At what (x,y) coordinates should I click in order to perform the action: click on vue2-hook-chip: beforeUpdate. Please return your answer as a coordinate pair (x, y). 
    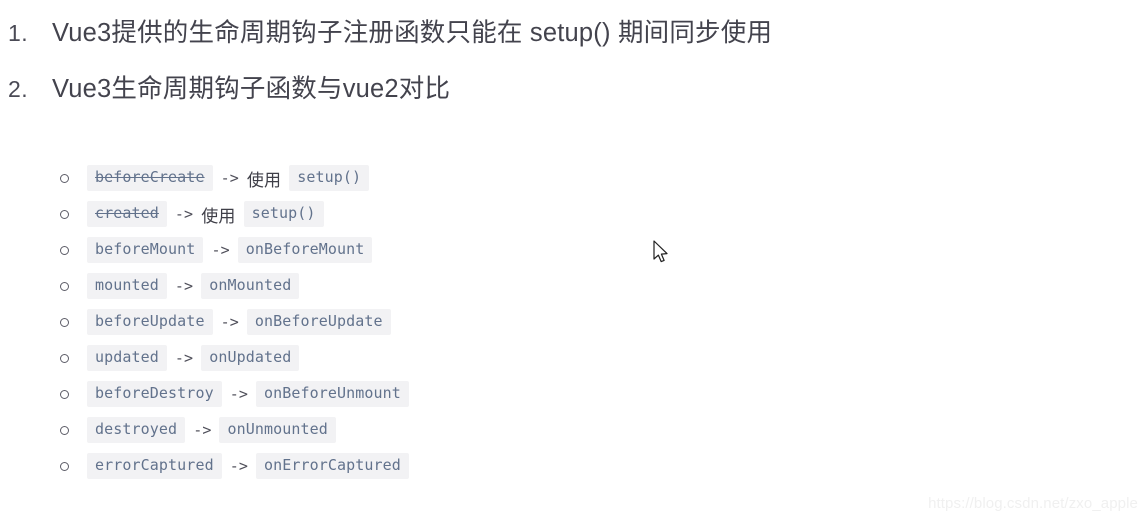
    Looking at the image, I should click on (150, 322).